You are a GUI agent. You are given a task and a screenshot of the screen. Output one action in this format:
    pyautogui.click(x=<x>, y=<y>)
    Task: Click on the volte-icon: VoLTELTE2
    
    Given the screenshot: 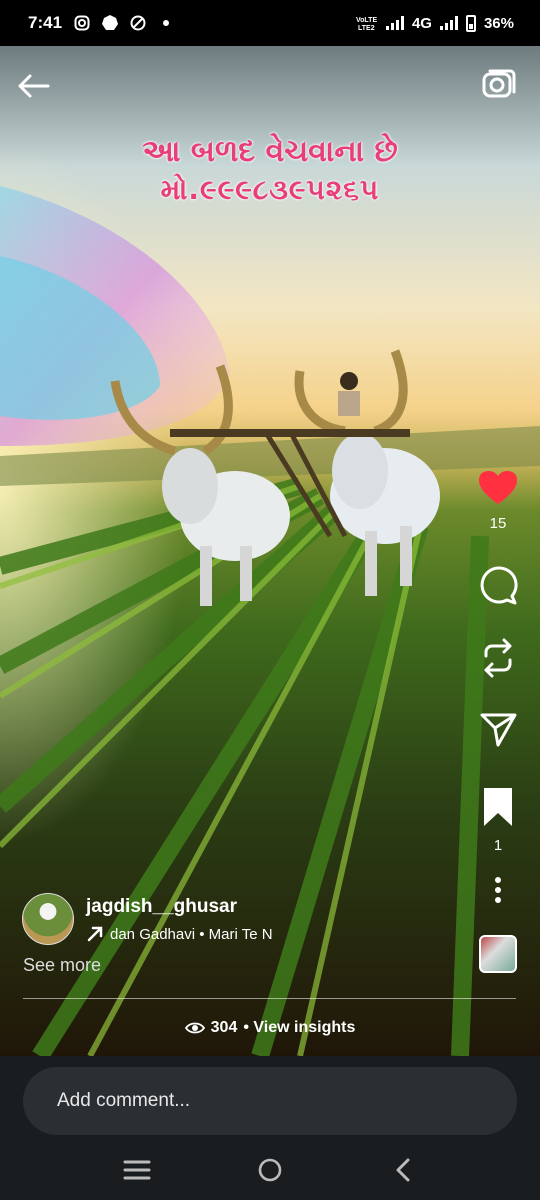 What is the action you would take?
    pyautogui.click(x=366, y=24)
    